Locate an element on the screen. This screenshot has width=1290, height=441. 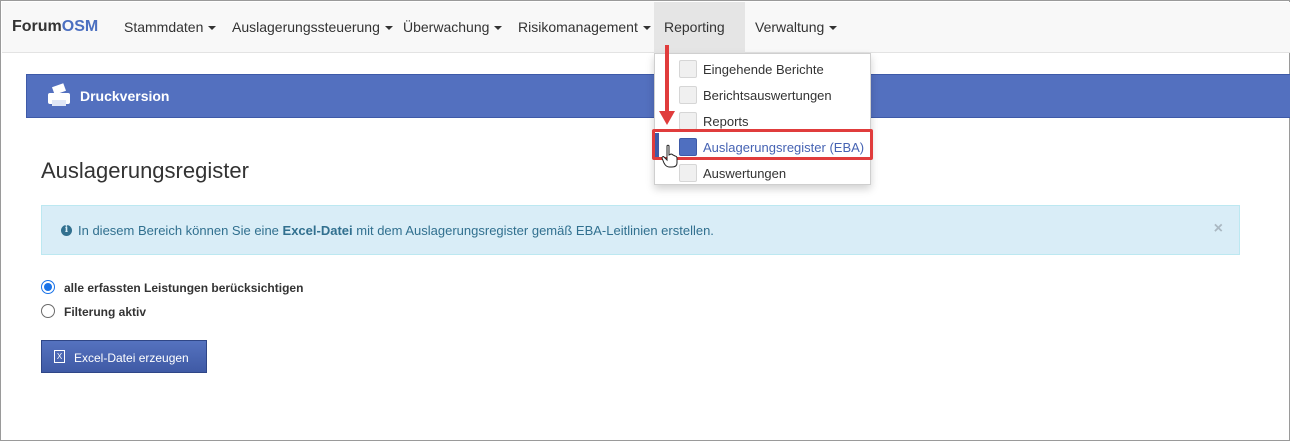
menu-item-auswertungen: Auswertungen is located at coordinates (762, 173).